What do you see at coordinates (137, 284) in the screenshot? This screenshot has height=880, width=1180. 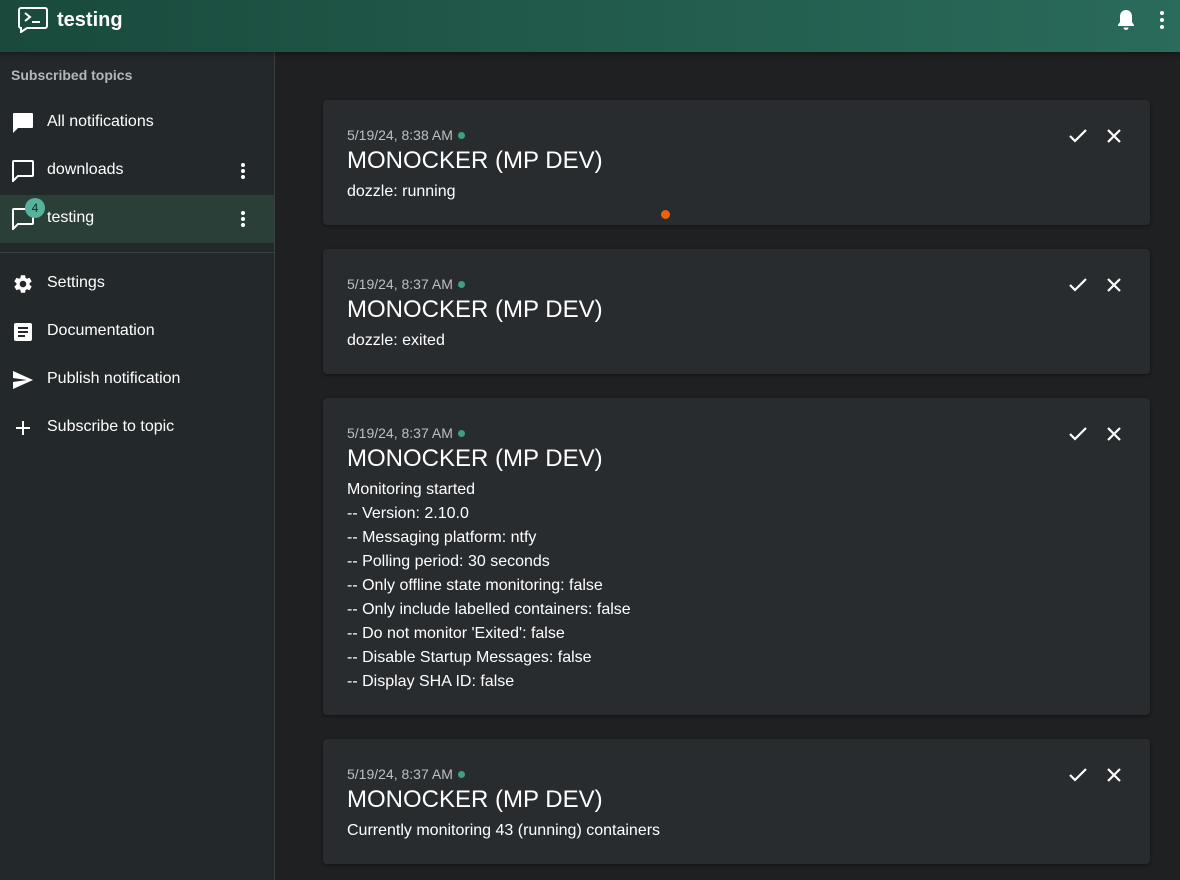 I see `sidebar-item-settings: Settings` at bounding box center [137, 284].